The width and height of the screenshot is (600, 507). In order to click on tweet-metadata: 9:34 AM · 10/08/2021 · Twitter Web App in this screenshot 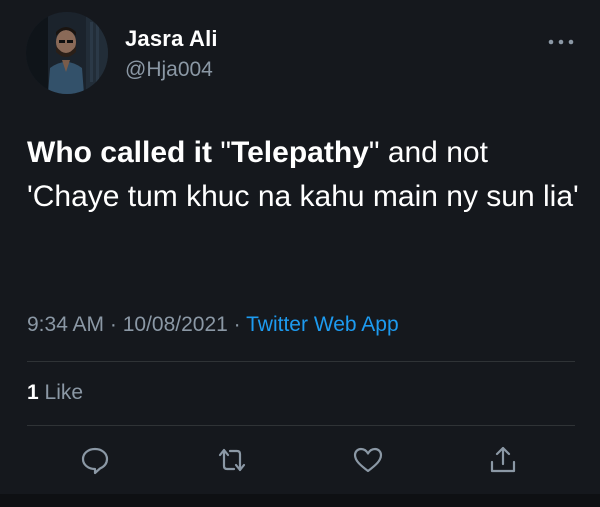, I will do `click(213, 325)`.